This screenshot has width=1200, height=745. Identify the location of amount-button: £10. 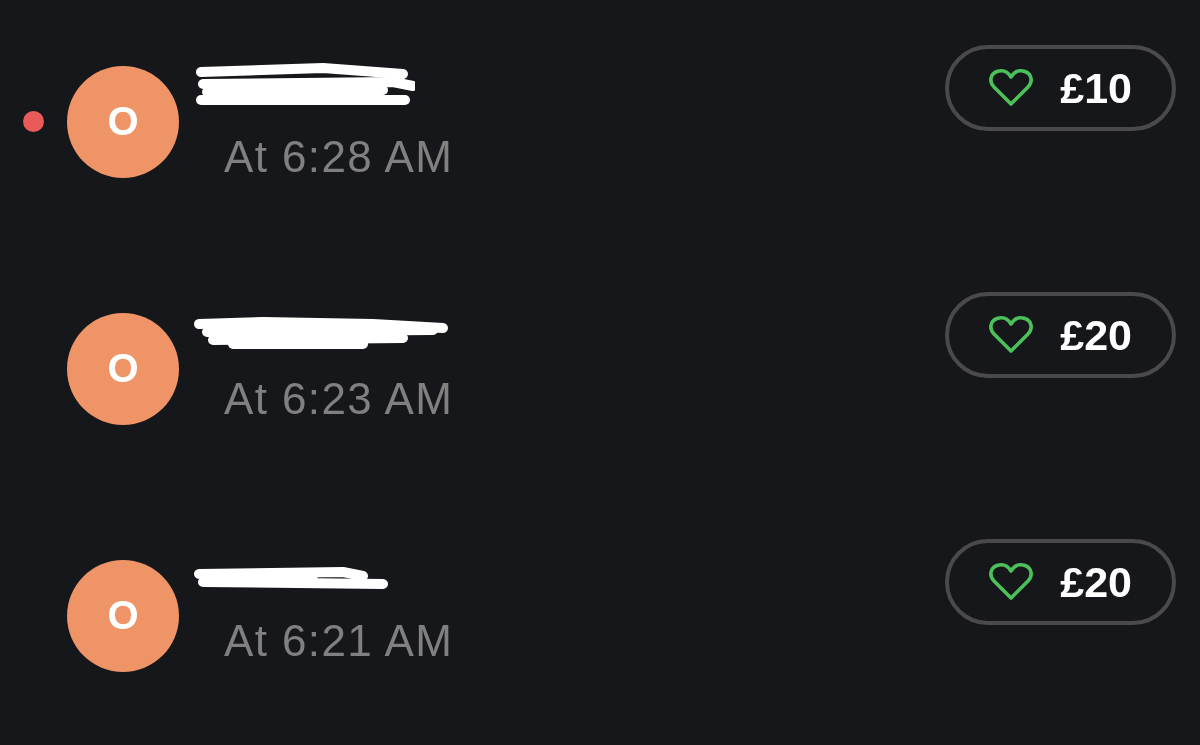
(1060, 88).